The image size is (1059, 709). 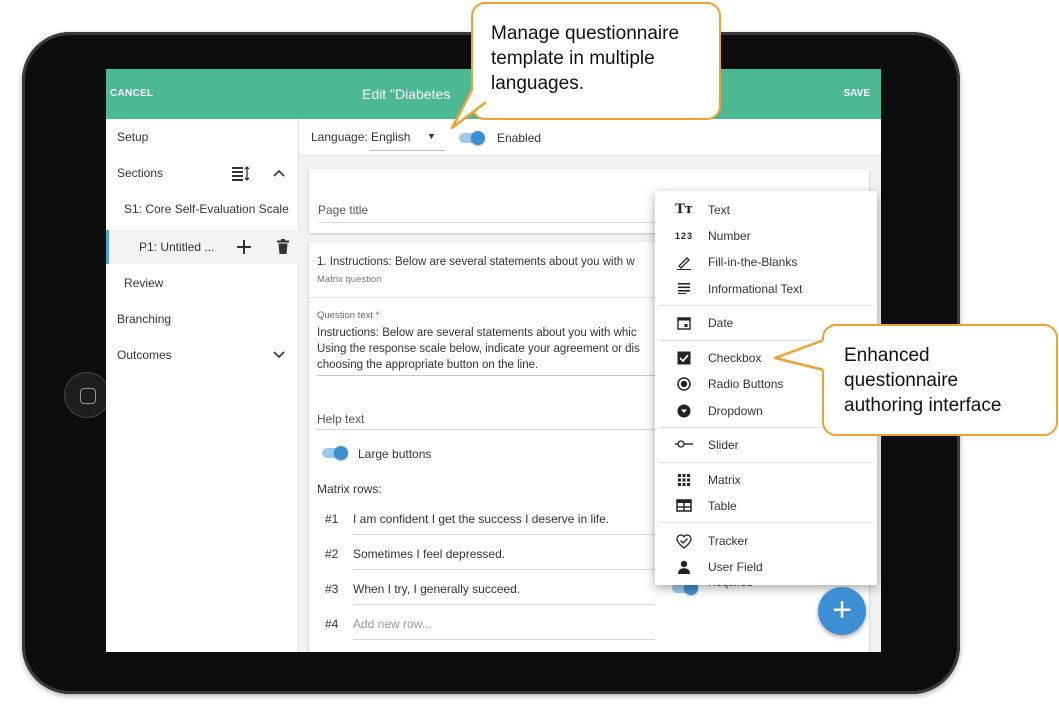 I want to click on add-question-button: +, so click(x=842, y=611).